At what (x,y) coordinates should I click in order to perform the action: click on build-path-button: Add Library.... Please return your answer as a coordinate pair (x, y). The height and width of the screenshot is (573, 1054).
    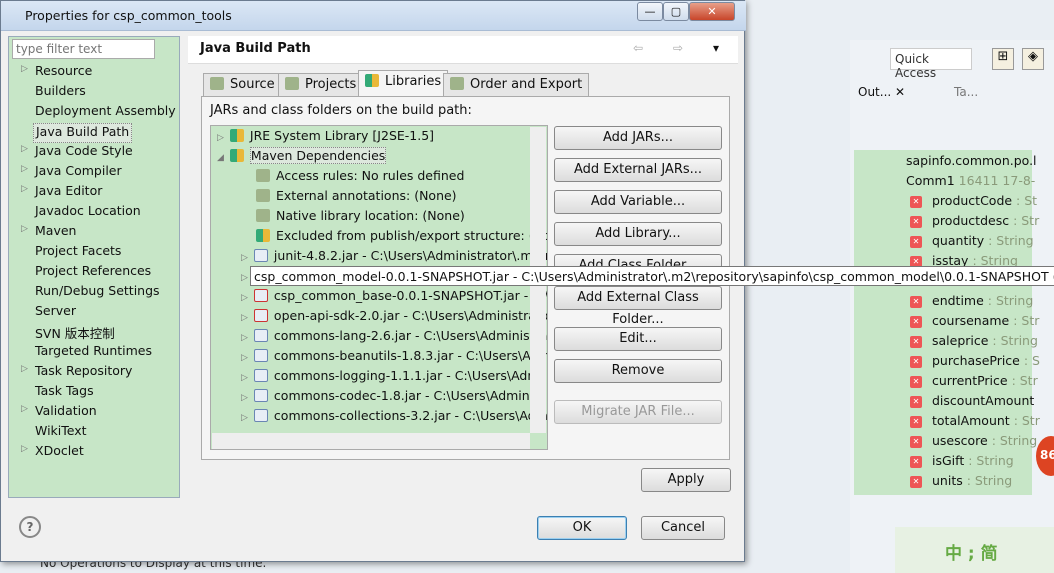
    Looking at the image, I should click on (638, 234).